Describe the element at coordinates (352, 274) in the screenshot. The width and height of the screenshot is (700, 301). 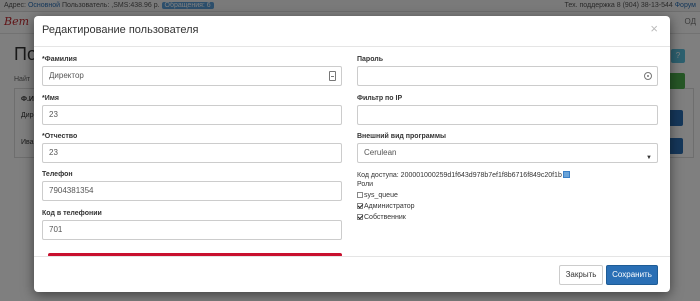
I see `modal-footer: Закрыть Сохранить` at that location.